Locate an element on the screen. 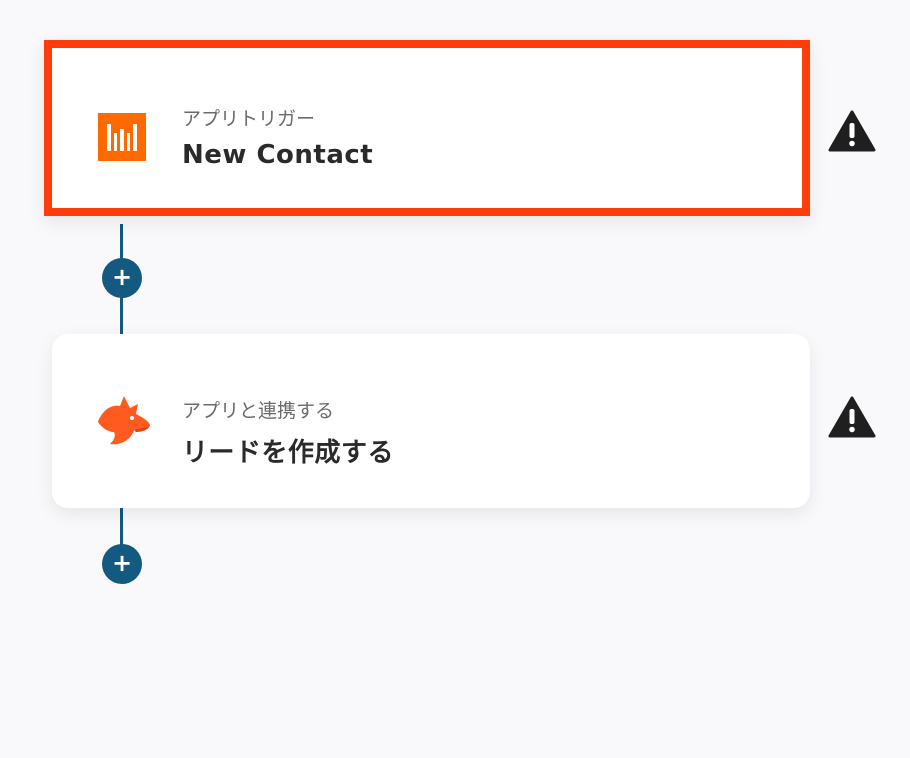 This screenshot has height=758, width=910. step-title: New Contact is located at coordinates (278, 155).